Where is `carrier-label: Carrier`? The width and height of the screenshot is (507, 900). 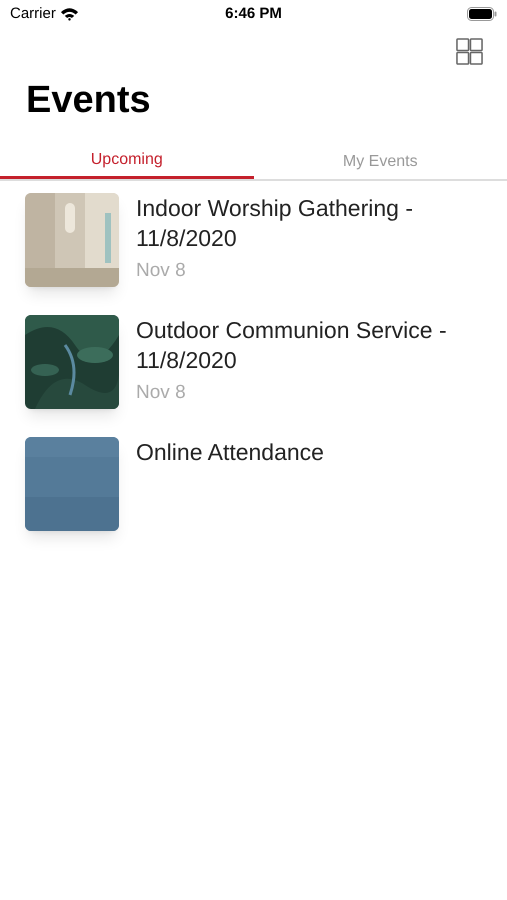
carrier-label: Carrier is located at coordinates (33, 14).